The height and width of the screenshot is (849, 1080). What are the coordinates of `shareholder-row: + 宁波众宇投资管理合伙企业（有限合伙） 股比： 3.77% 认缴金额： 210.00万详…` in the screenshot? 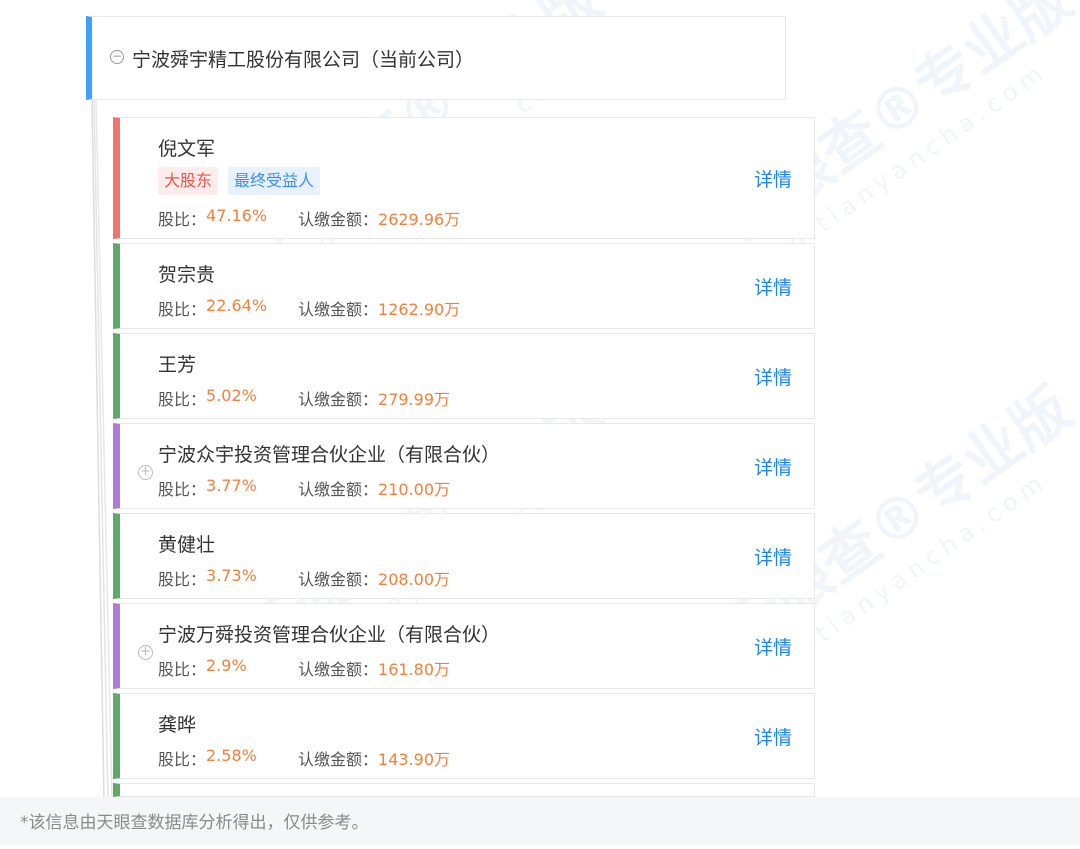 It's located at (464, 466).